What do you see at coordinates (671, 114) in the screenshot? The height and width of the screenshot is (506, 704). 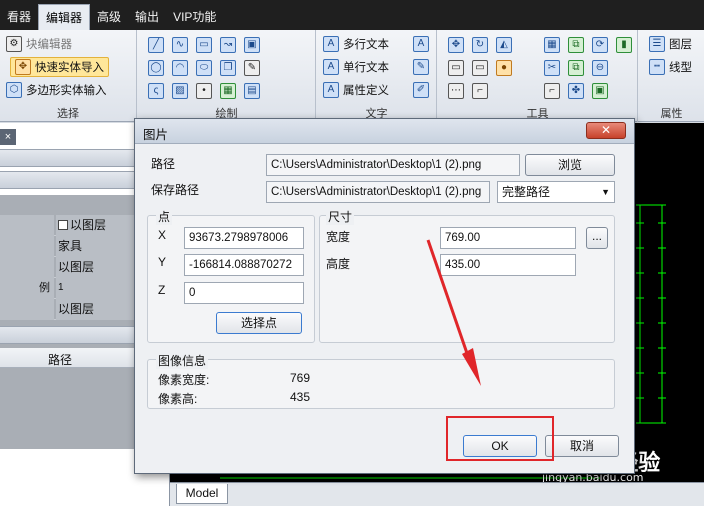 I see `ribbon-group-properties-label: 属性` at bounding box center [671, 114].